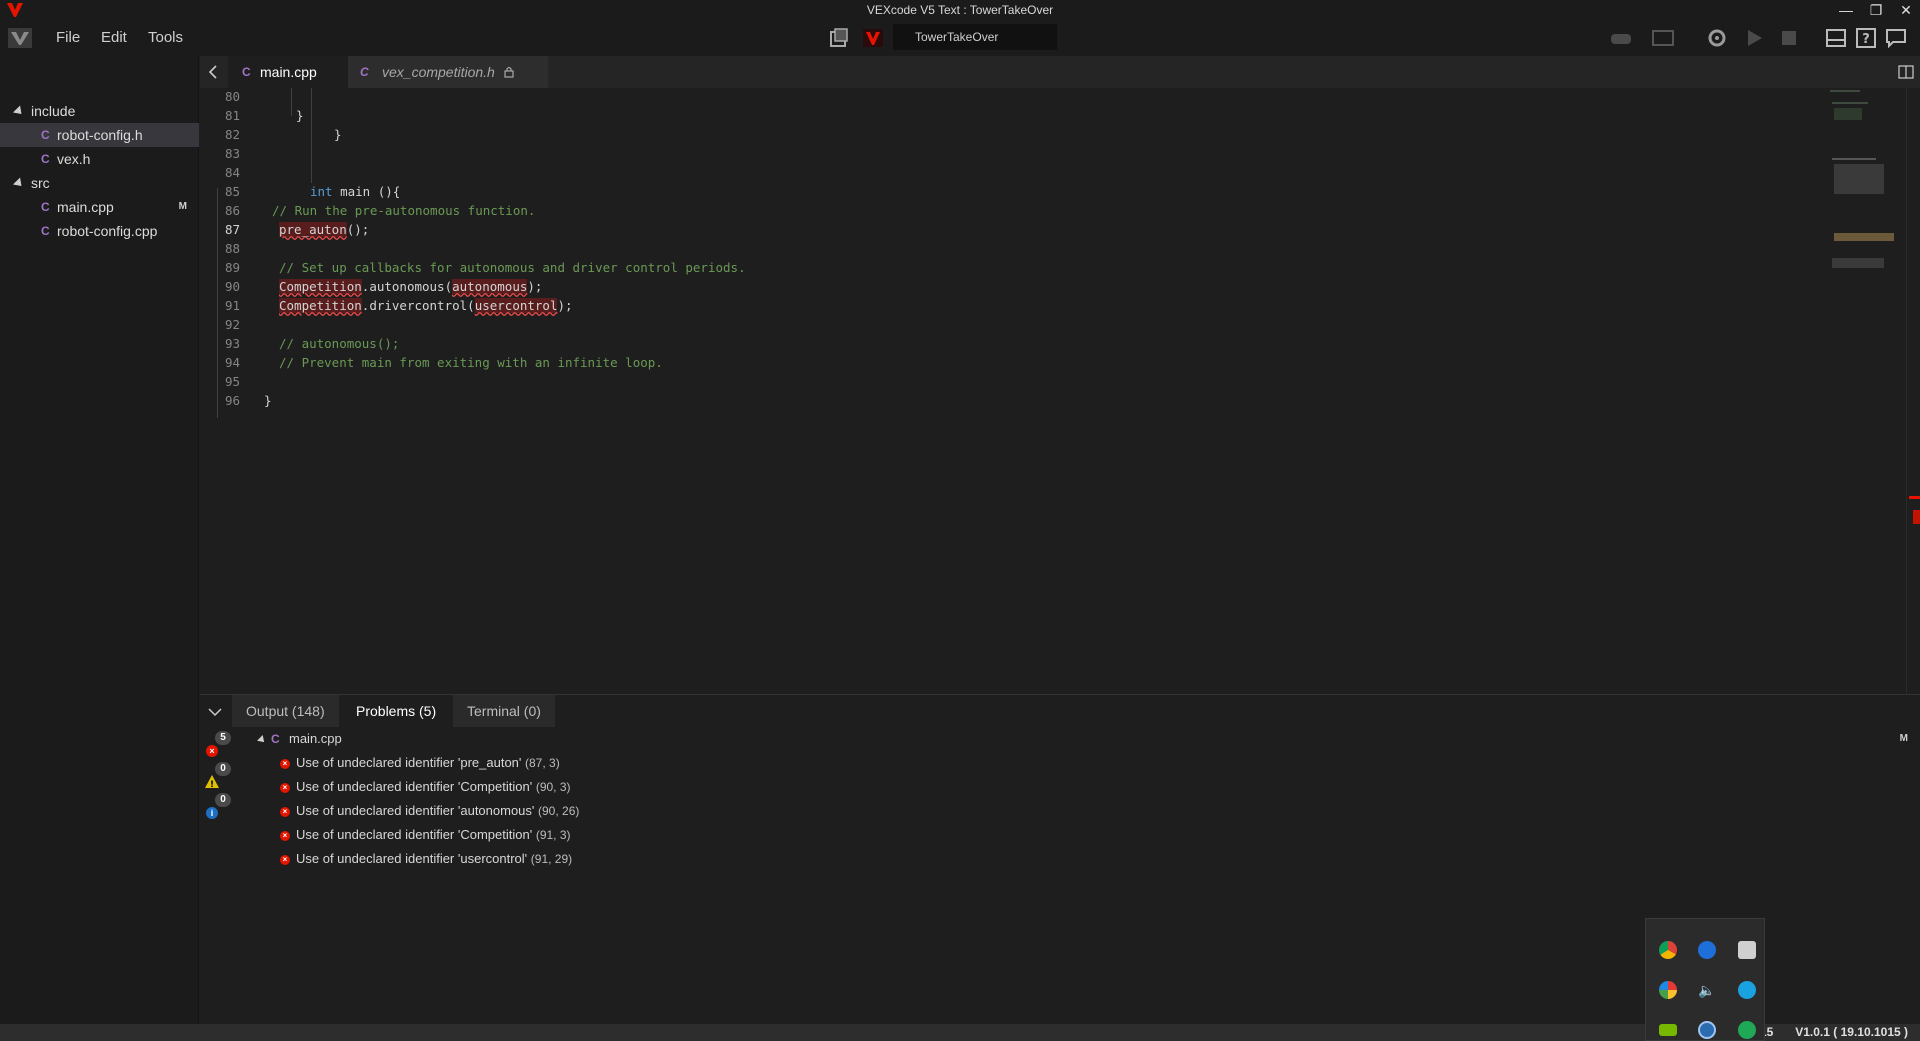  I want to click on vex-logo-icon, so click(20, 38).